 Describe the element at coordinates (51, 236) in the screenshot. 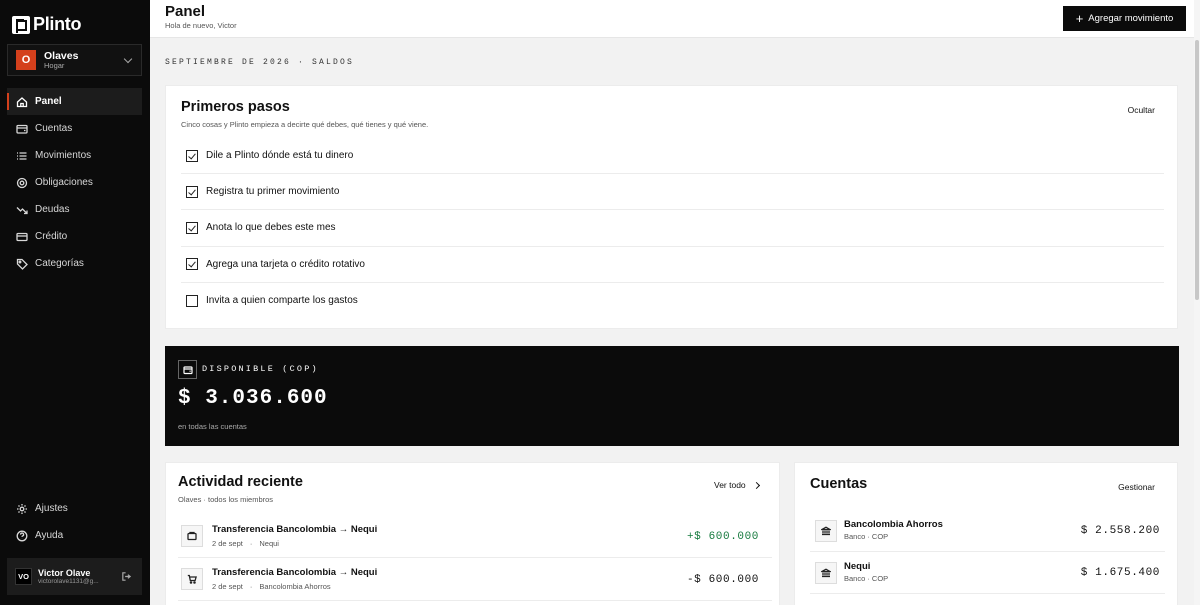

I see `sidebar-item-label: Crédito` at that location.